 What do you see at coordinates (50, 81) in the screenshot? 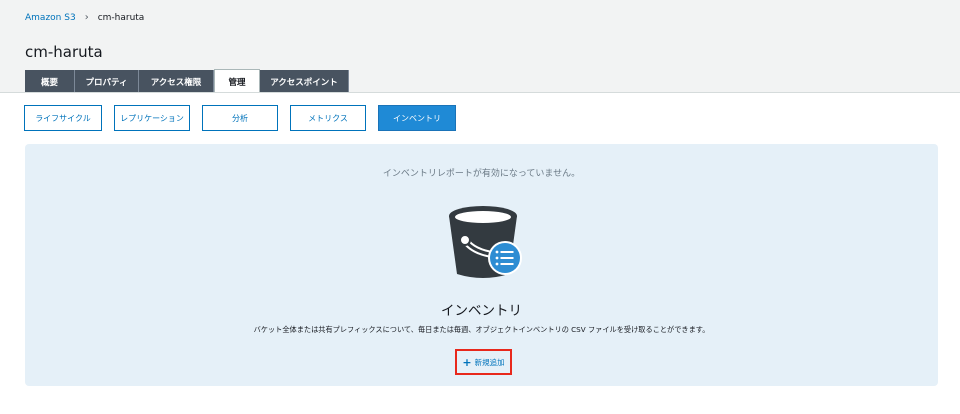
I see `tab-overview: 概要` at bounding box center [50, 81].